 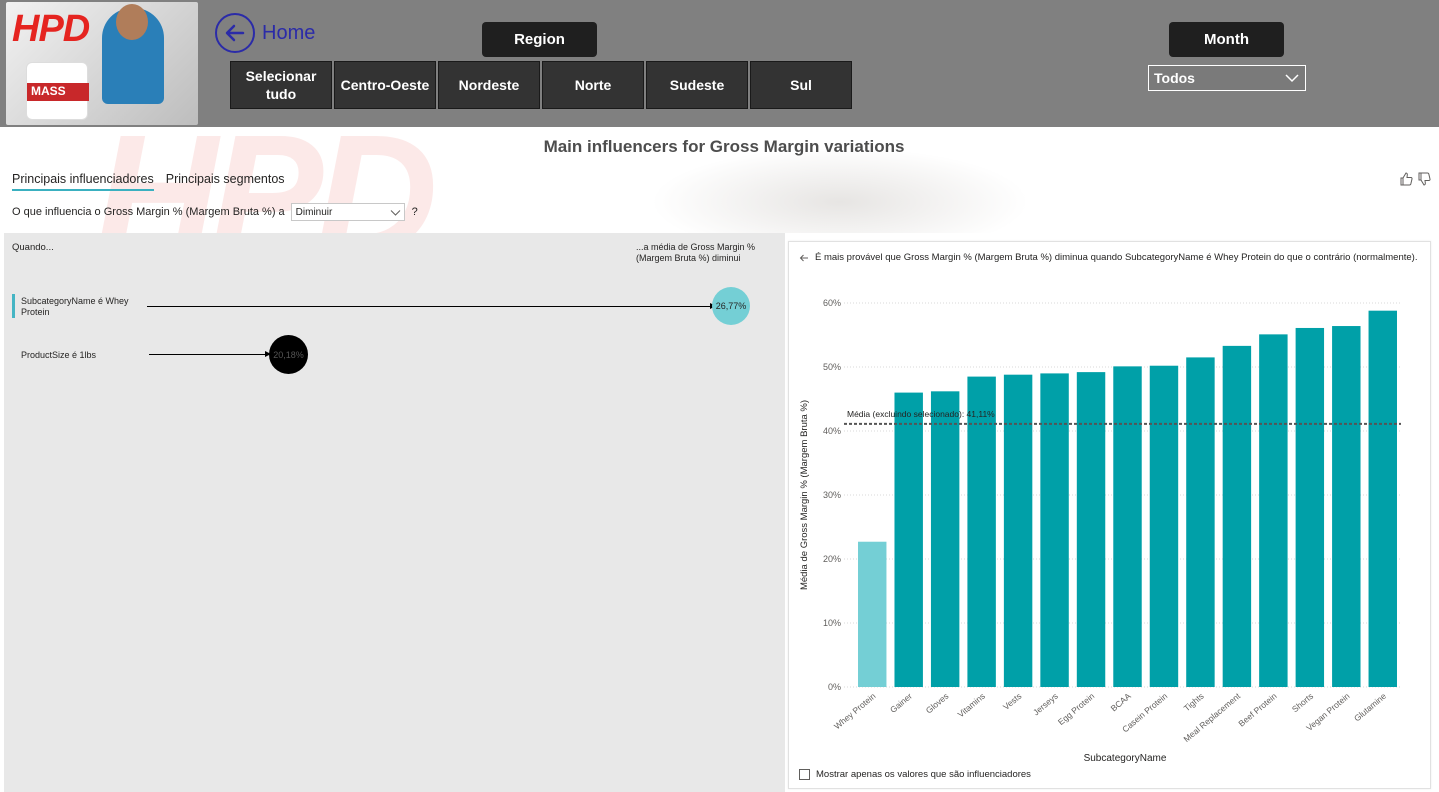 I want to click on x-tick-label: Tights, so click(x=1194, y=702).